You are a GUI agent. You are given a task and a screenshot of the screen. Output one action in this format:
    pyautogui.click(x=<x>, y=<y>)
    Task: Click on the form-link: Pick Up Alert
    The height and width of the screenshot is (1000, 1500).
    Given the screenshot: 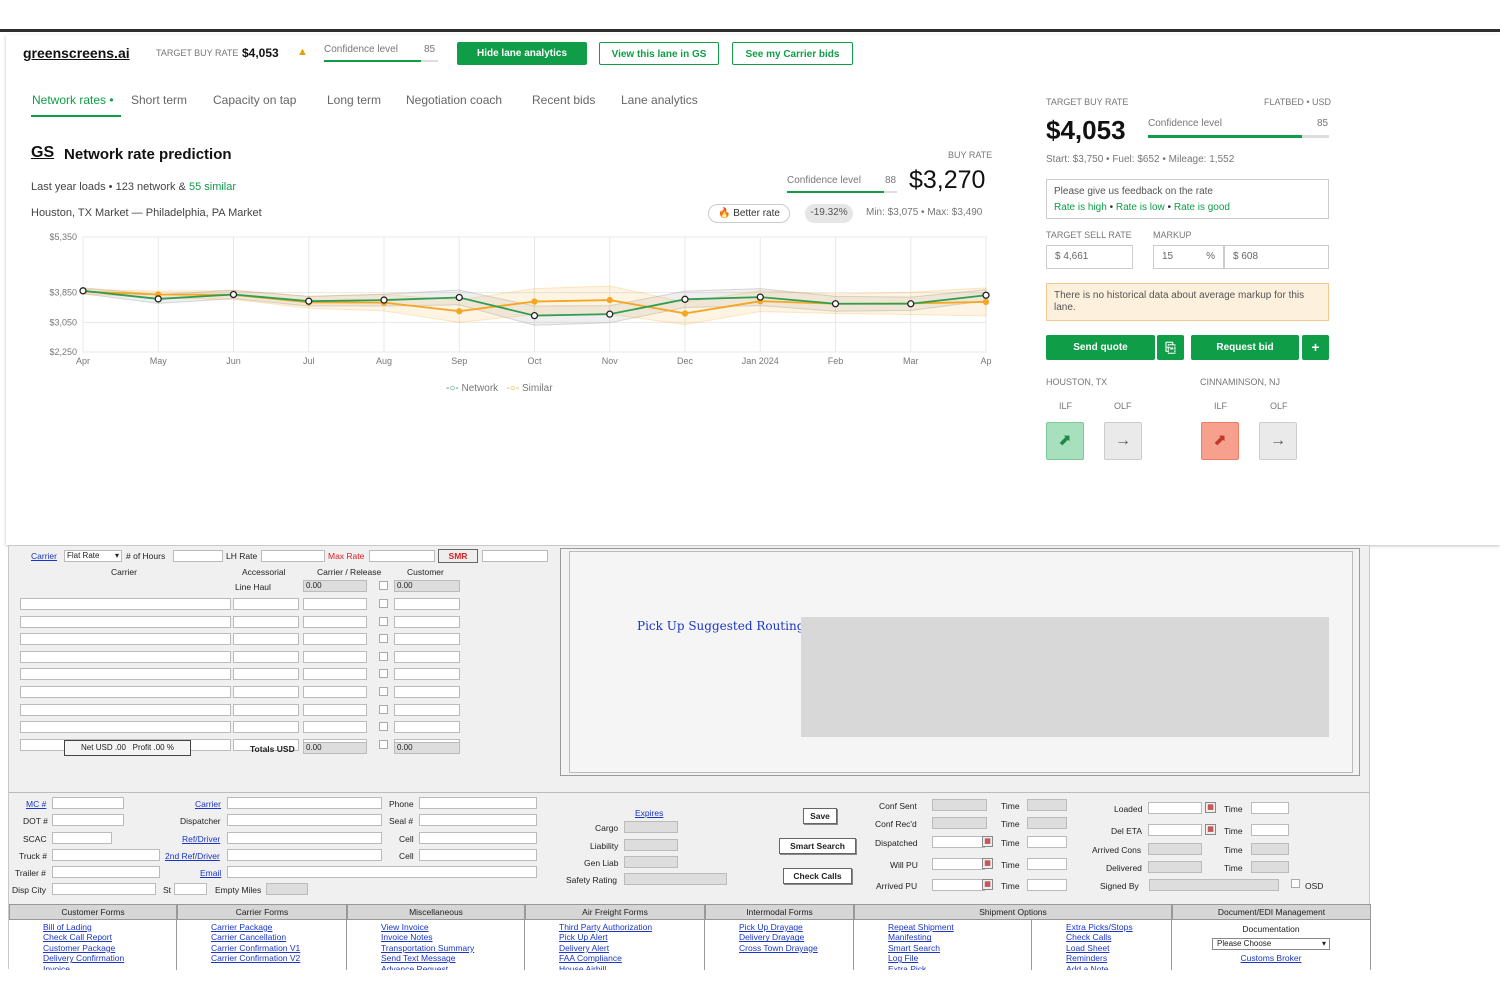 What is the action you would take?
    pyautogui.click(x=631, y=937)
    